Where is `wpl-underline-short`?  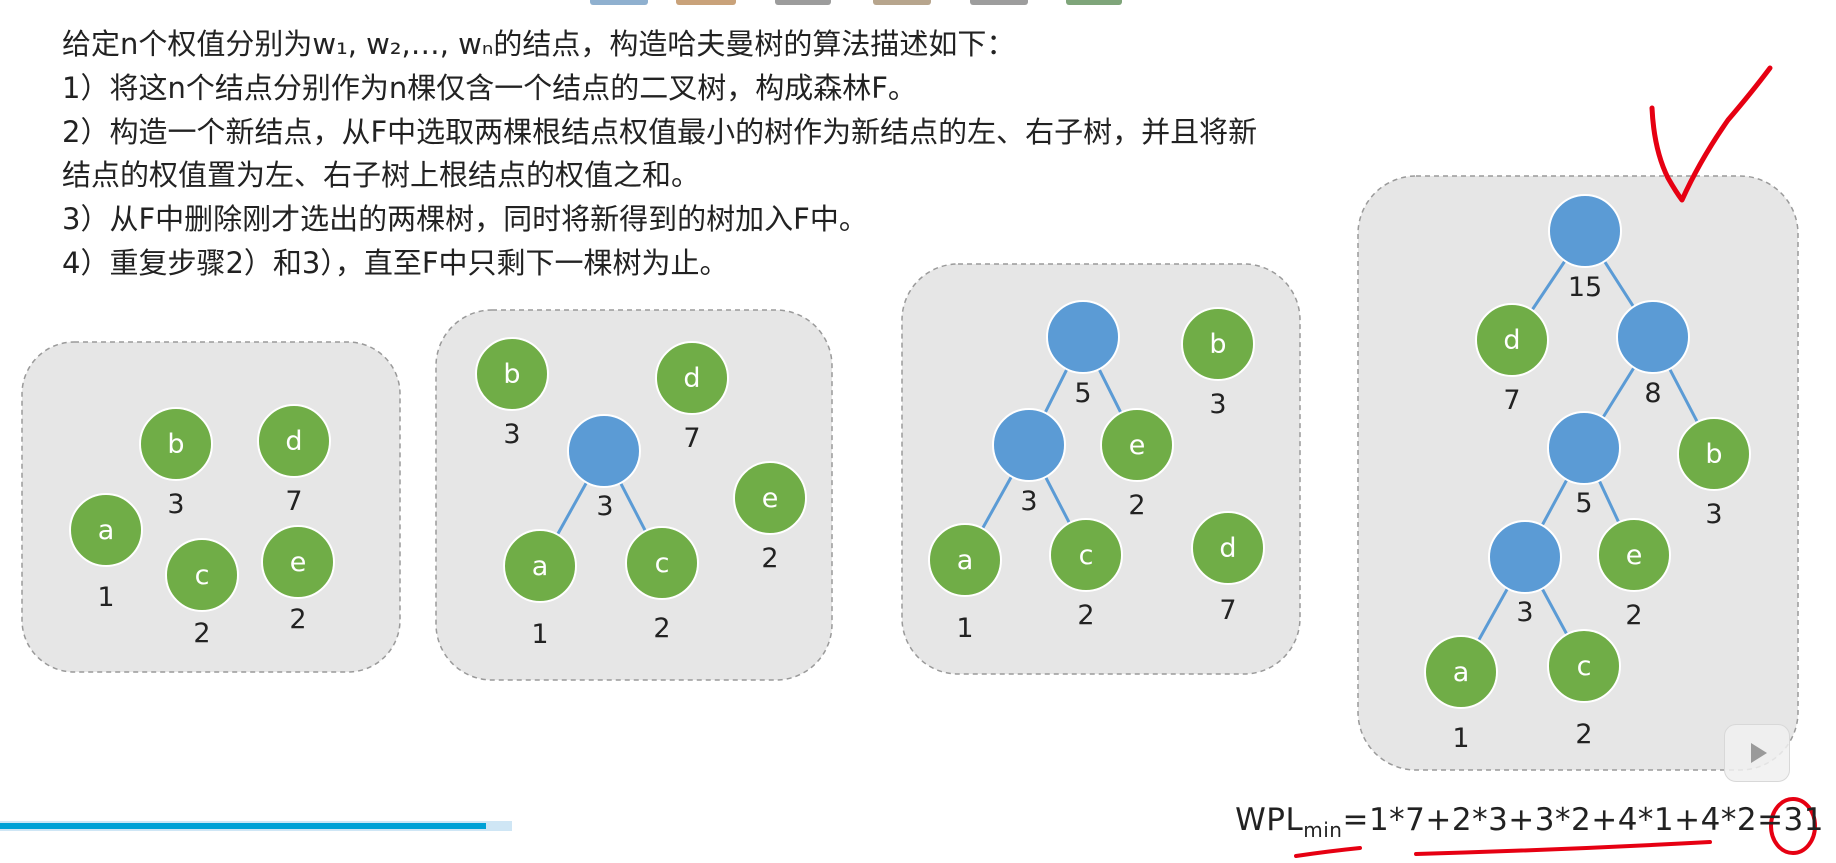
wpl-underline-short is located at coordinates (1328, 852).